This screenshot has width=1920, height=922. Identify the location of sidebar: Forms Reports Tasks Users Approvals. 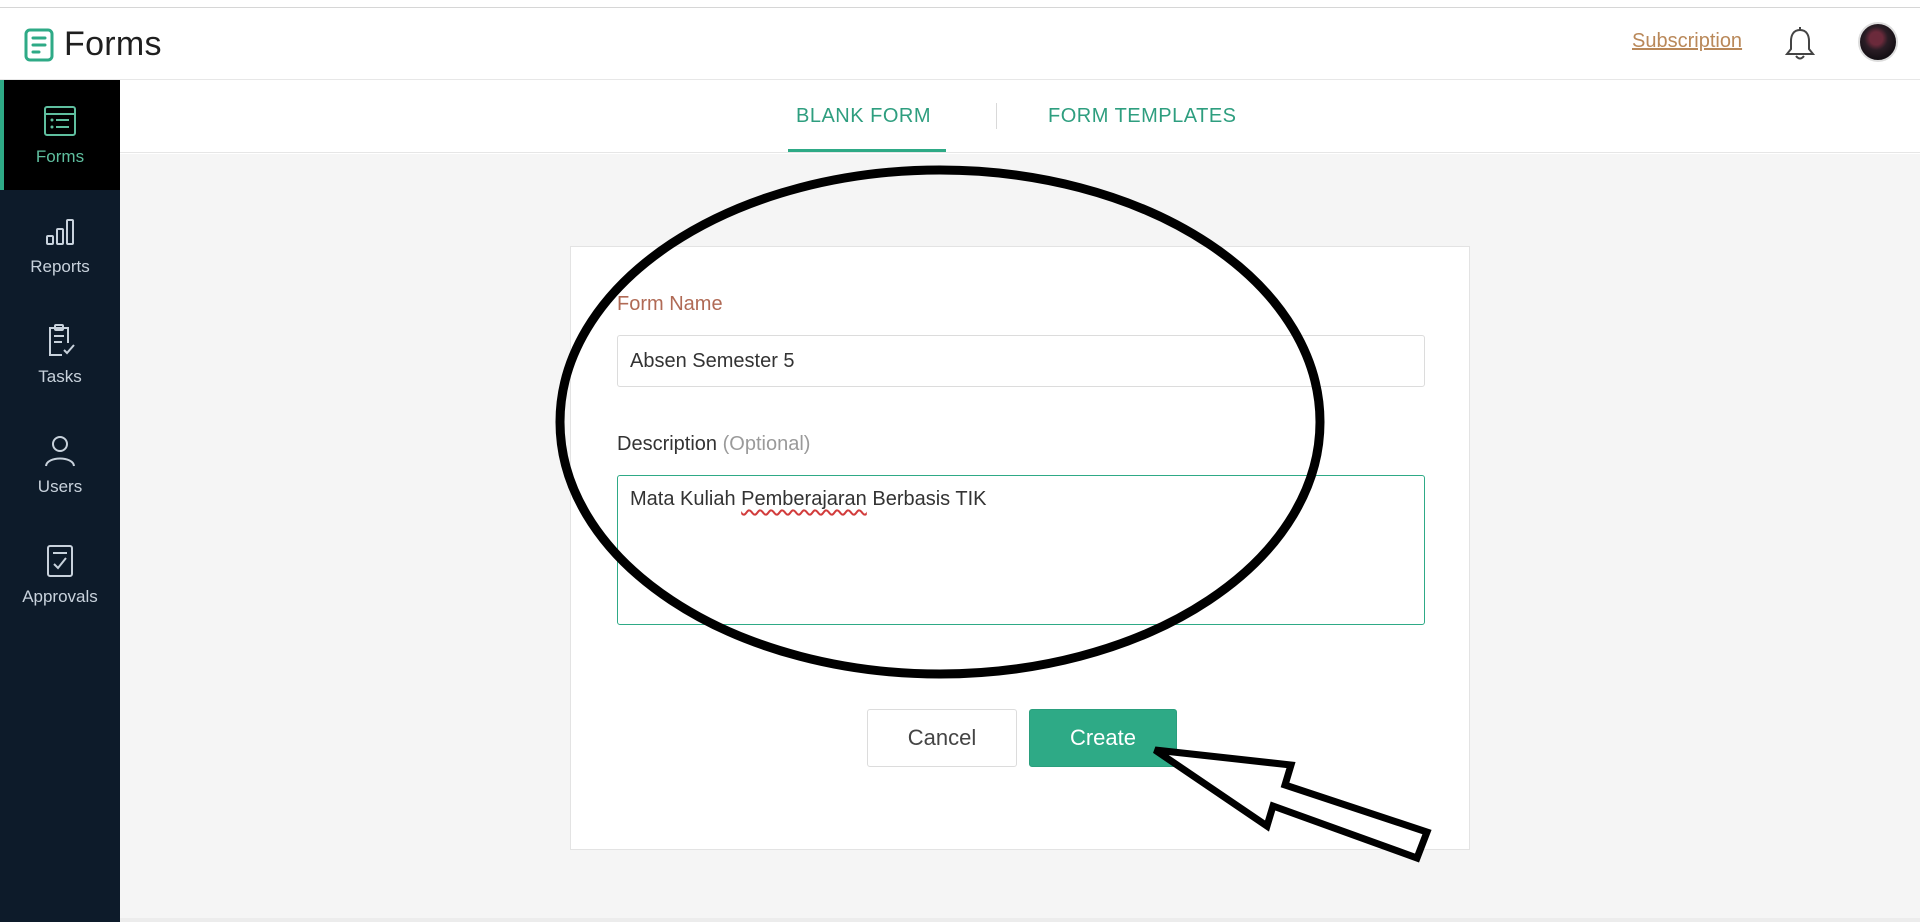
(60, 501).